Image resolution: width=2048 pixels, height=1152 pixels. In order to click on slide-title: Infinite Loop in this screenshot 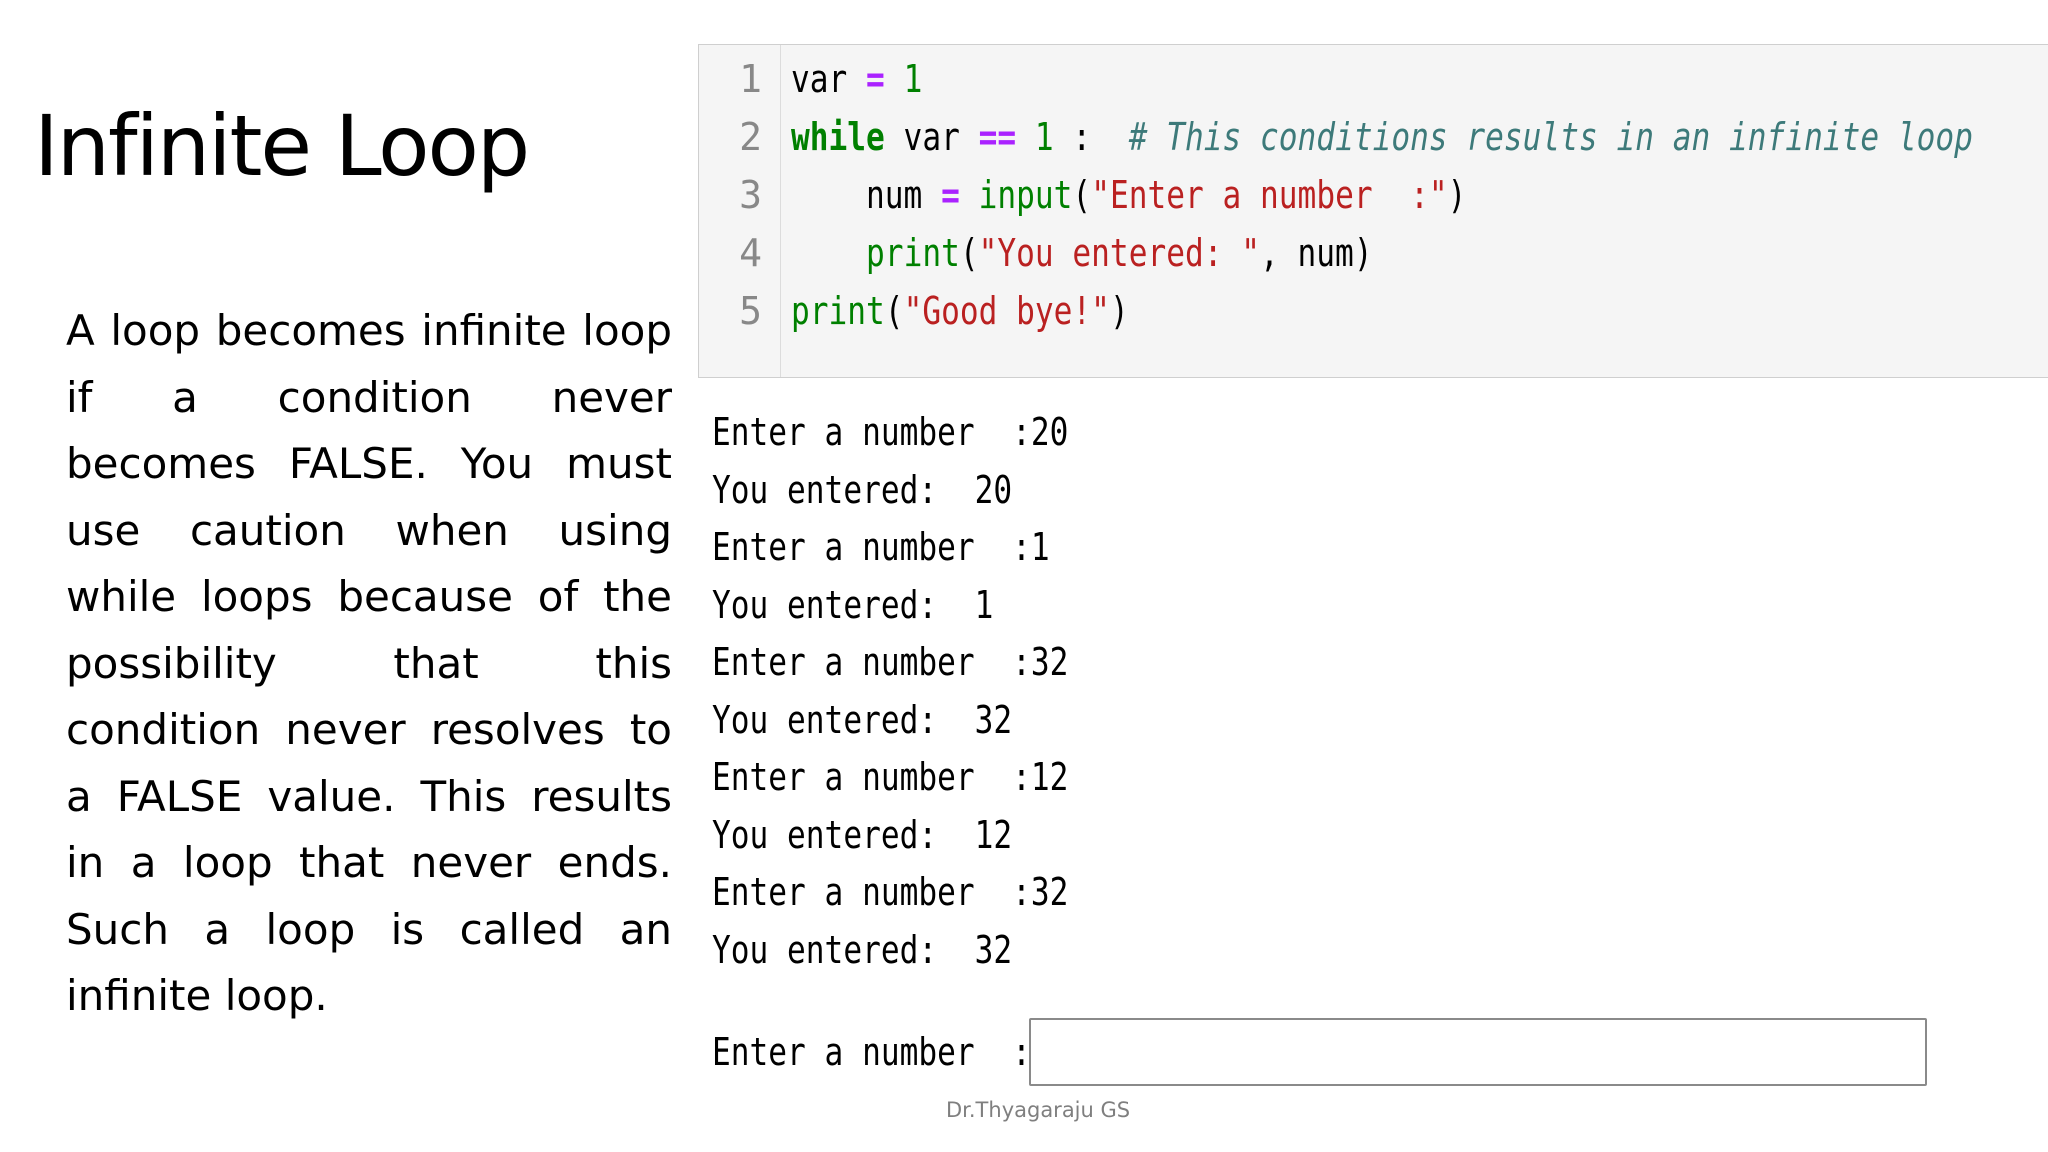, I will do `click(282, 146)`.